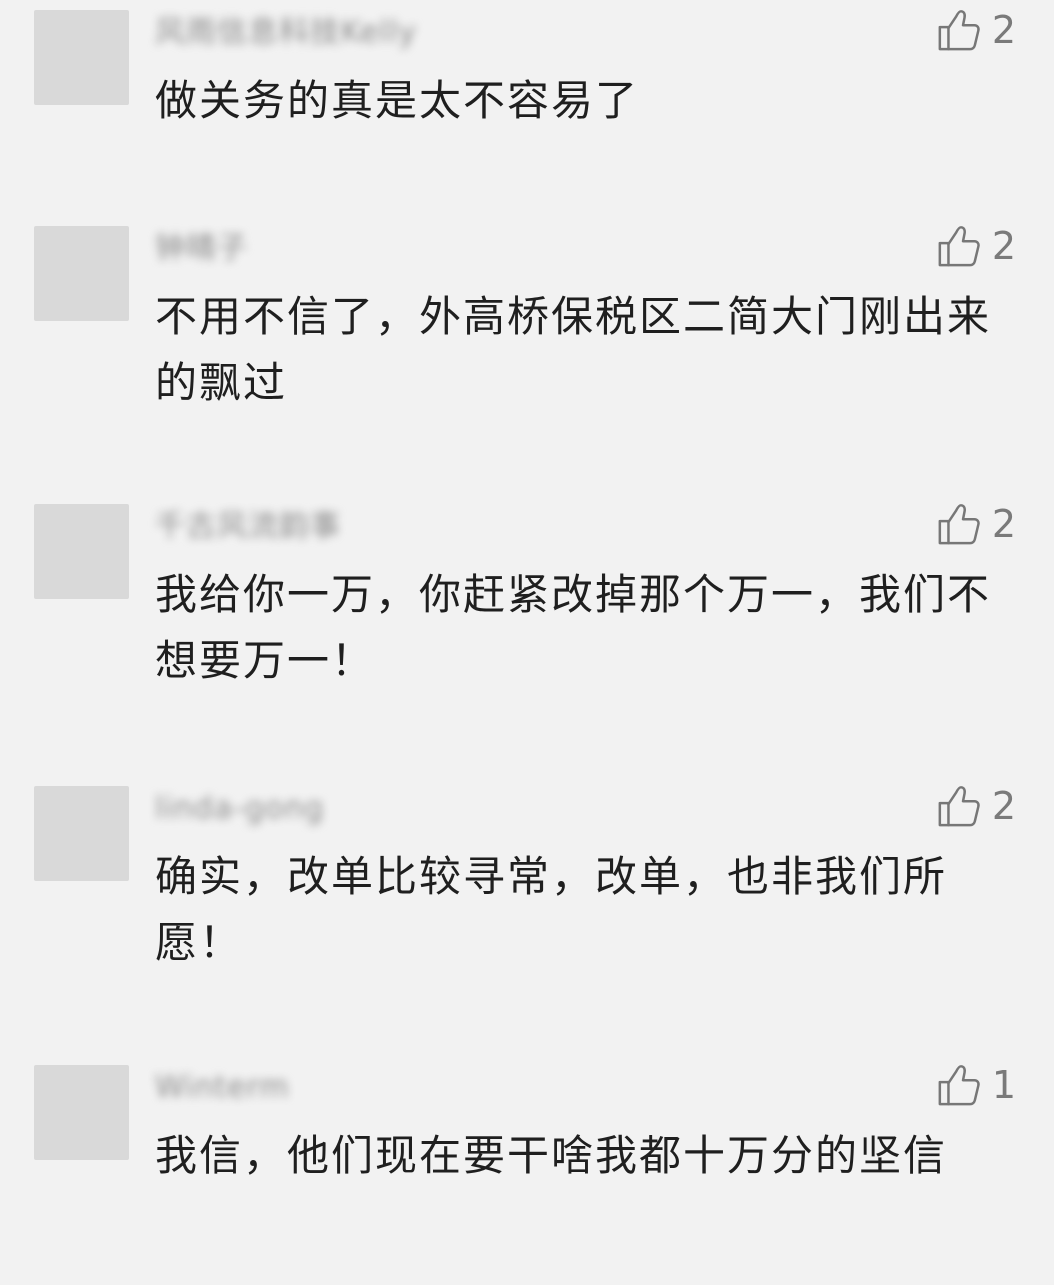 The height and width of the screenshot is (1285, 1054). What do you see at coordinates (573, 349) in the screenshot?
I see `comment-text: 不用不信了，外高桥保税区二简大门刚出来的飘过` at bounding box center [573, 349].